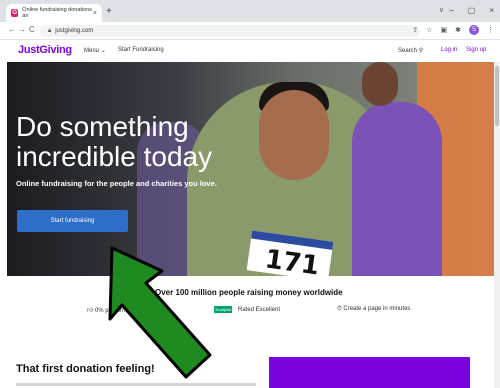  I want to click on window-controls: – ▢ ×, so click(471, 10).